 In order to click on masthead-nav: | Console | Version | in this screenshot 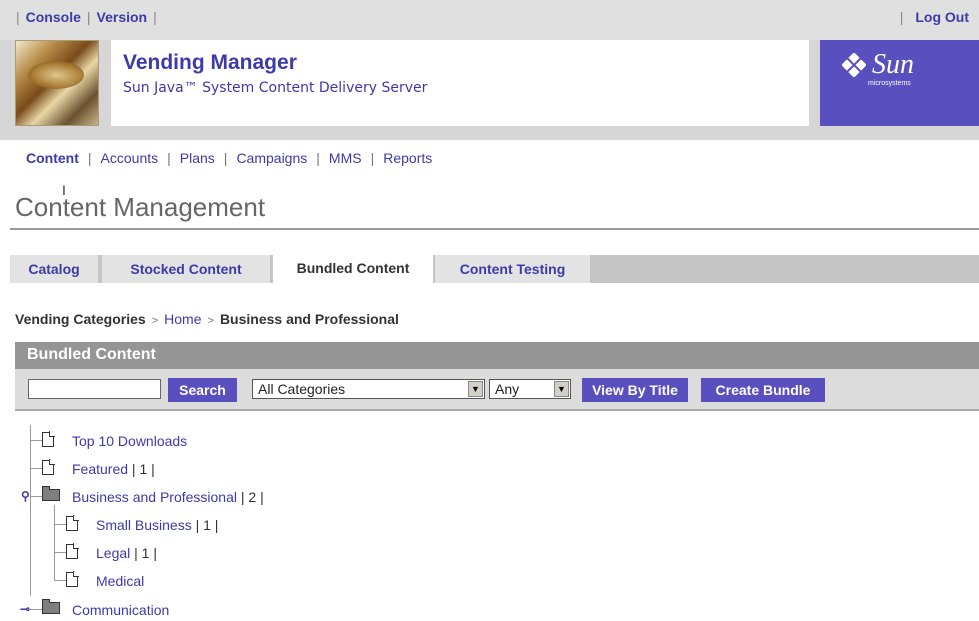, I will do `click(86, 17)`.